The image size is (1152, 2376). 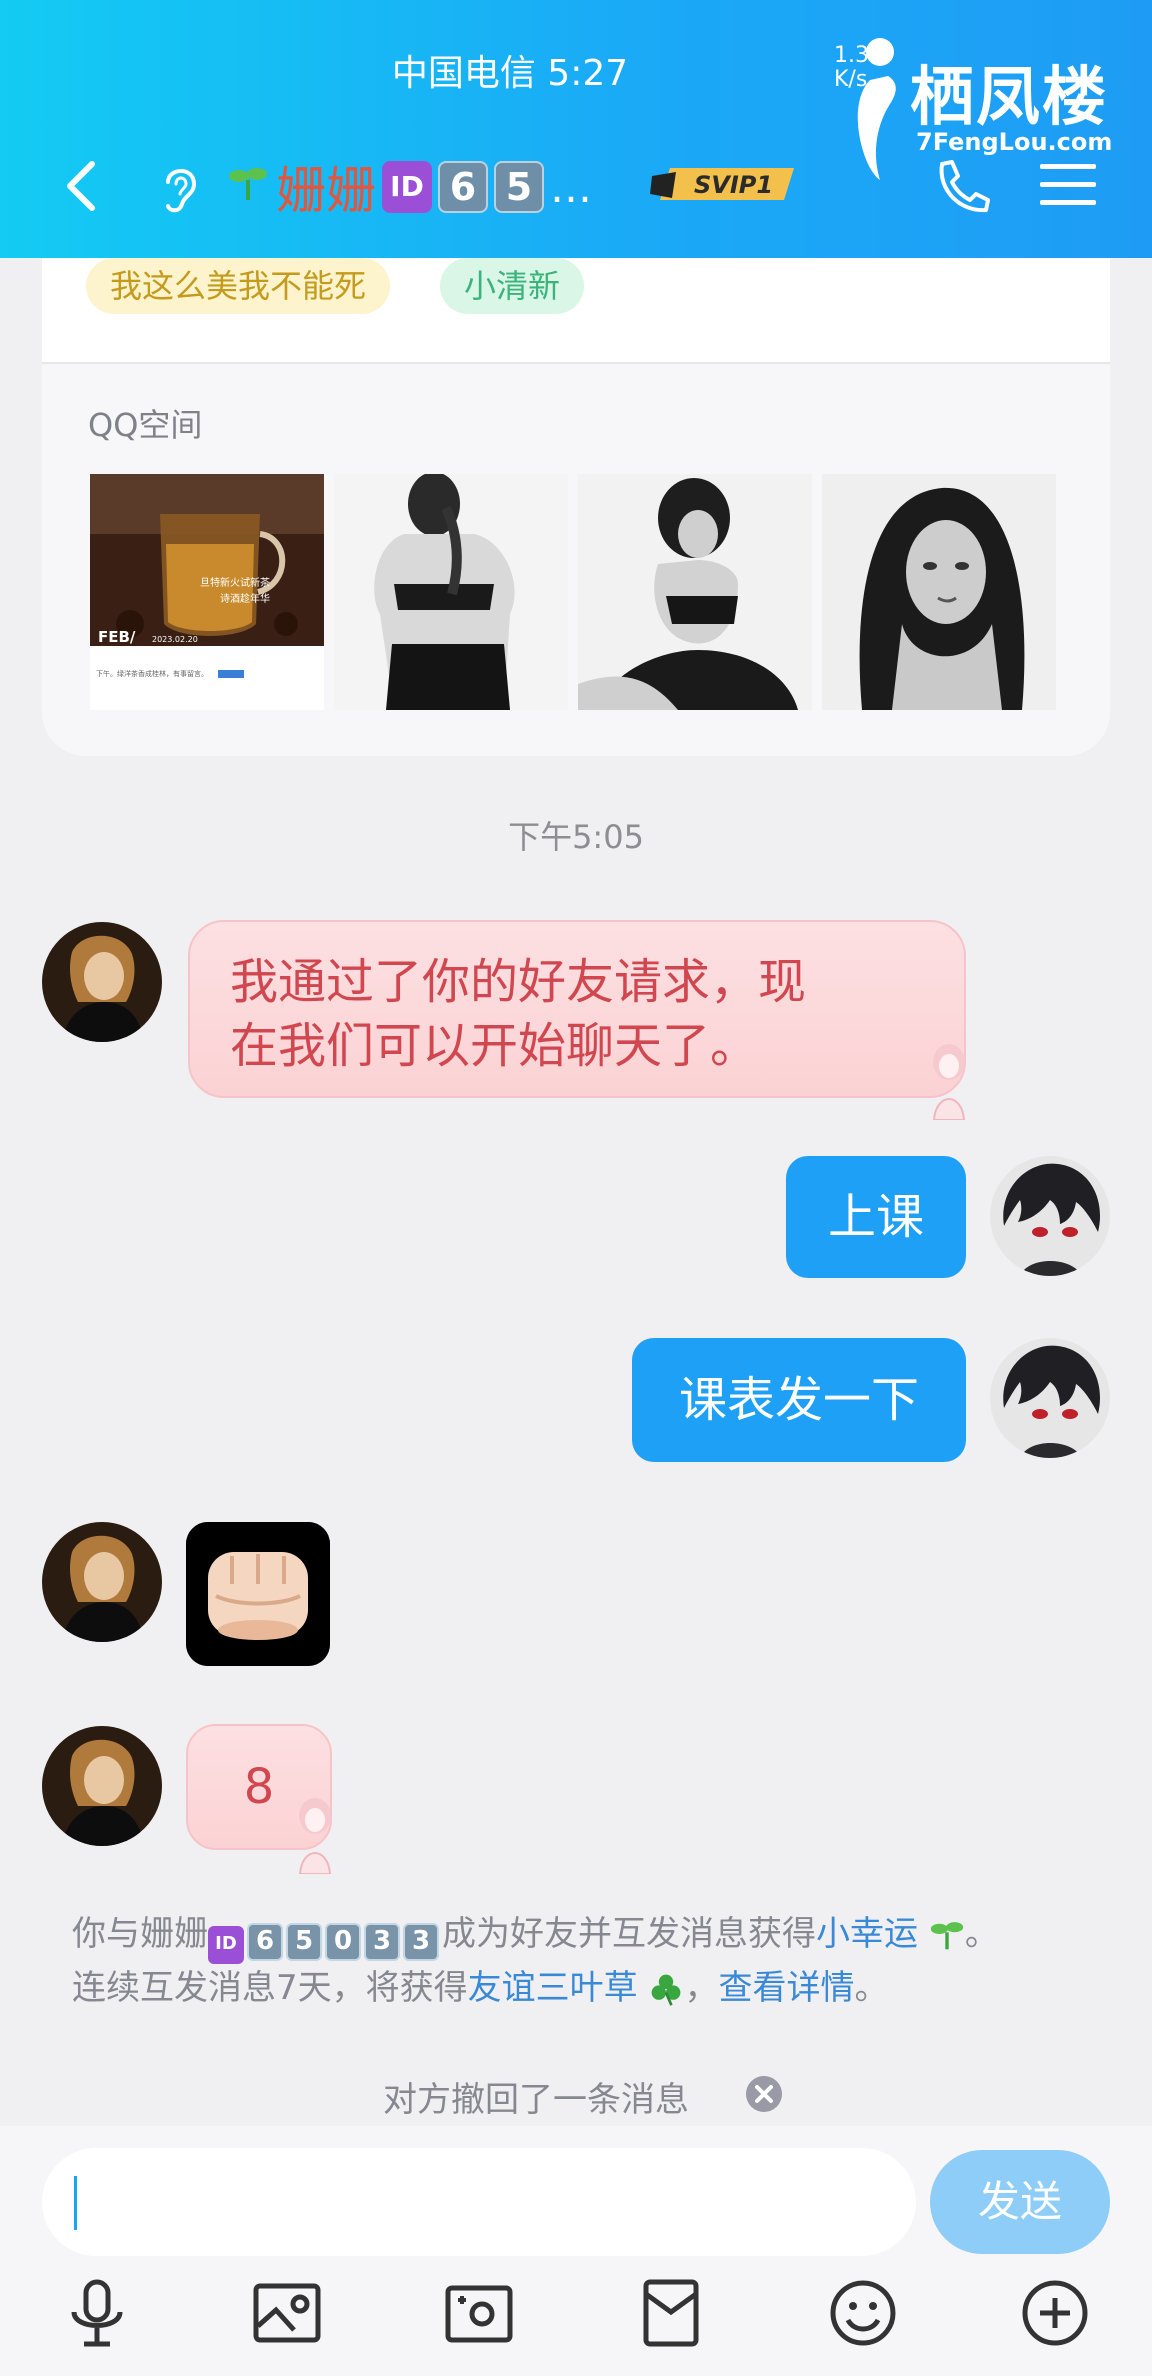 What do you see at coordinates (867, 1934) in the screenshot?
I see `lucky-link: 小幸运` at bounding box center [867, 1934].